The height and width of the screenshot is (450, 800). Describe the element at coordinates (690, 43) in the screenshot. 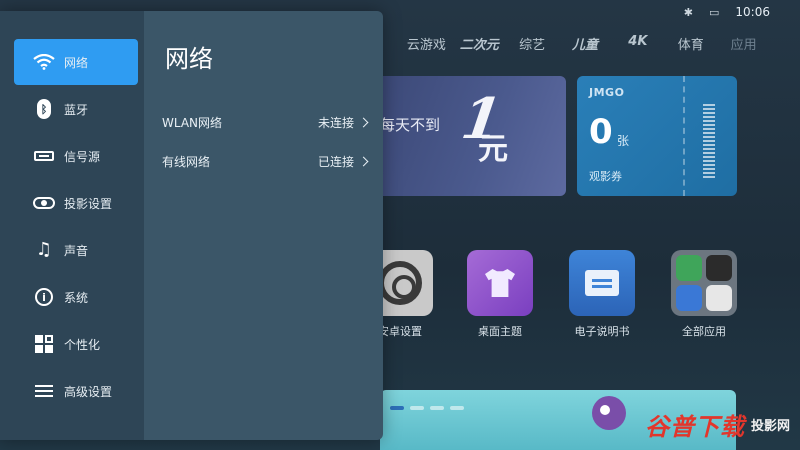

I see `nav-tab-sports: 体育` at that location.